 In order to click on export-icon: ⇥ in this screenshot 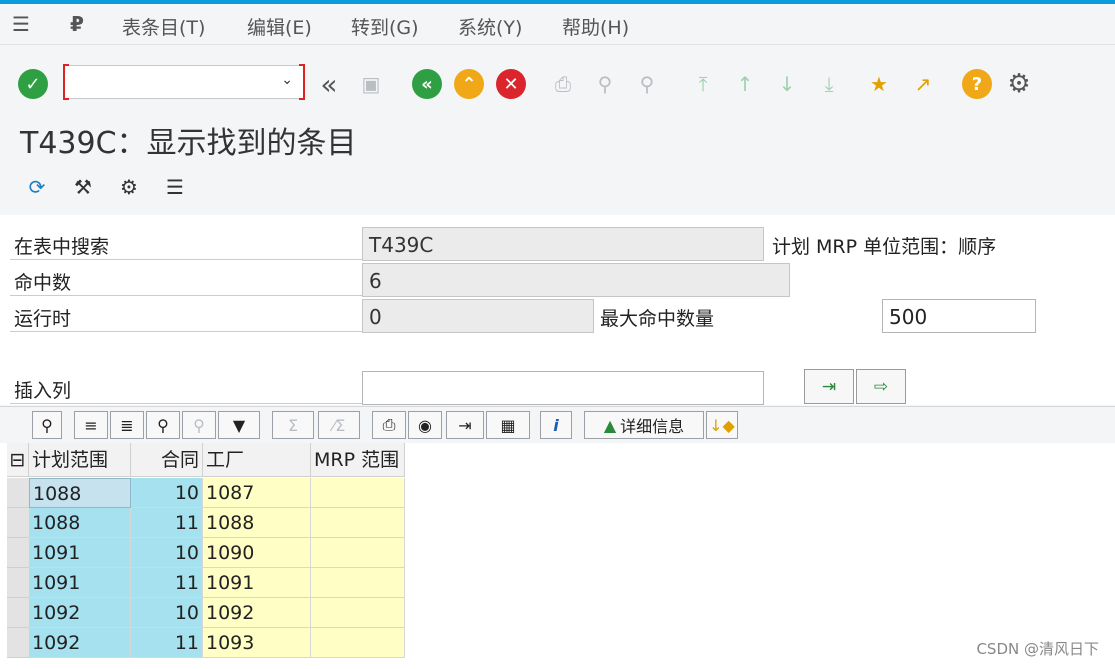, I will do `click(465, 425)`.